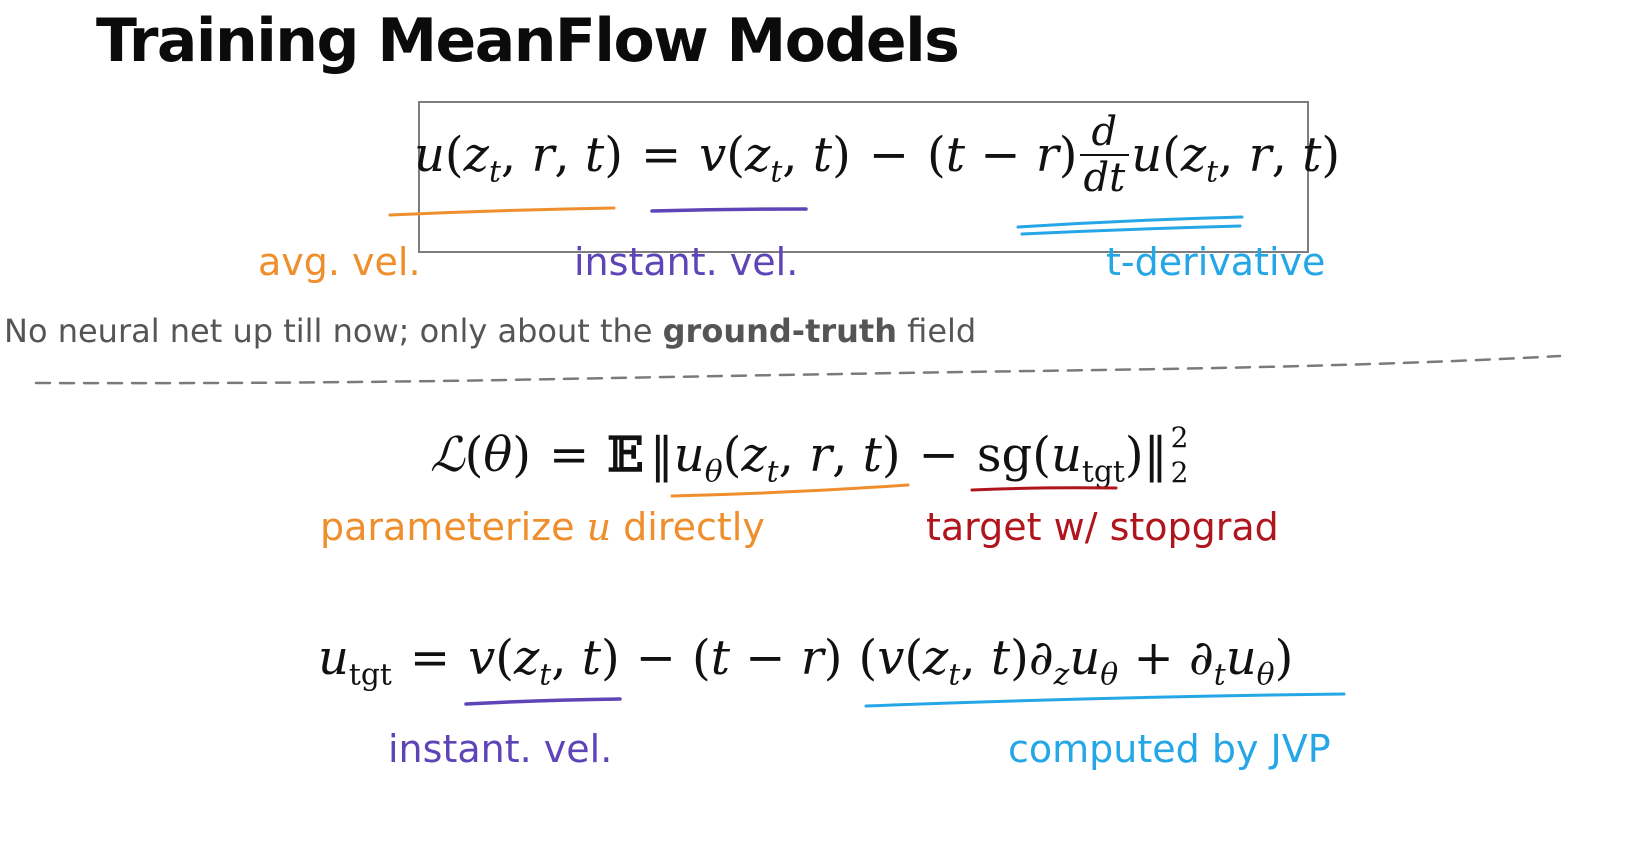 This screenshot has height=851, width=1626. Describe the element at coordinates (688, 527) in the screenshot. I see `parameterize-post: directly` at that location.